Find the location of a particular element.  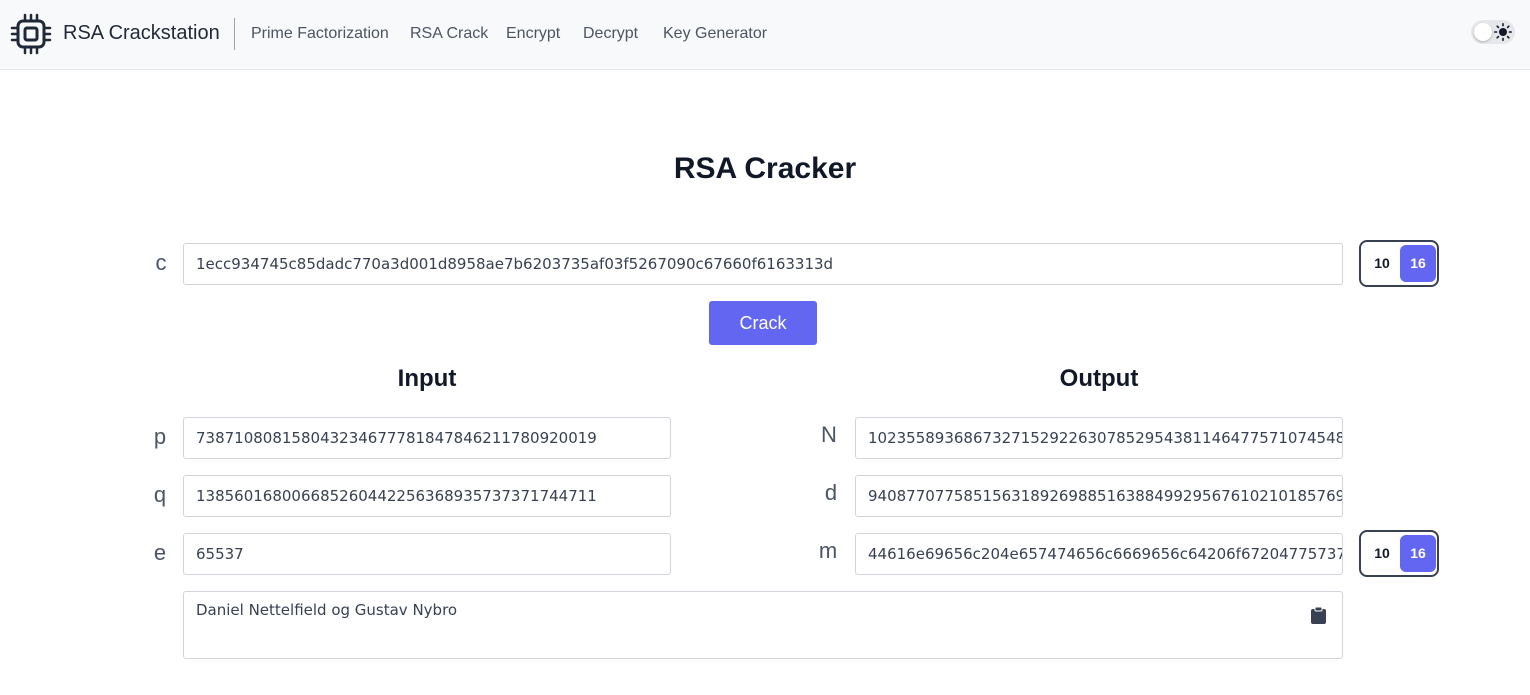

d-label: d is located at coordinates (831, 492).